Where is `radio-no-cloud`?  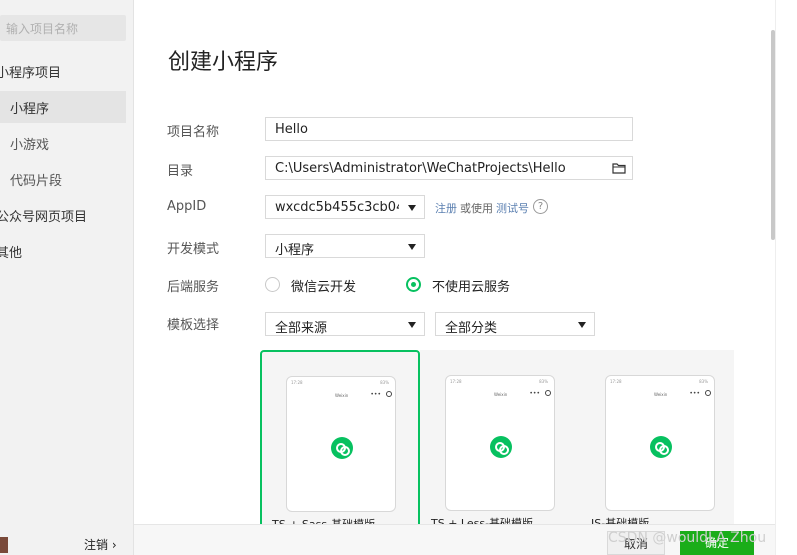 radio-no-cloud is located at coordinates (413, 284).